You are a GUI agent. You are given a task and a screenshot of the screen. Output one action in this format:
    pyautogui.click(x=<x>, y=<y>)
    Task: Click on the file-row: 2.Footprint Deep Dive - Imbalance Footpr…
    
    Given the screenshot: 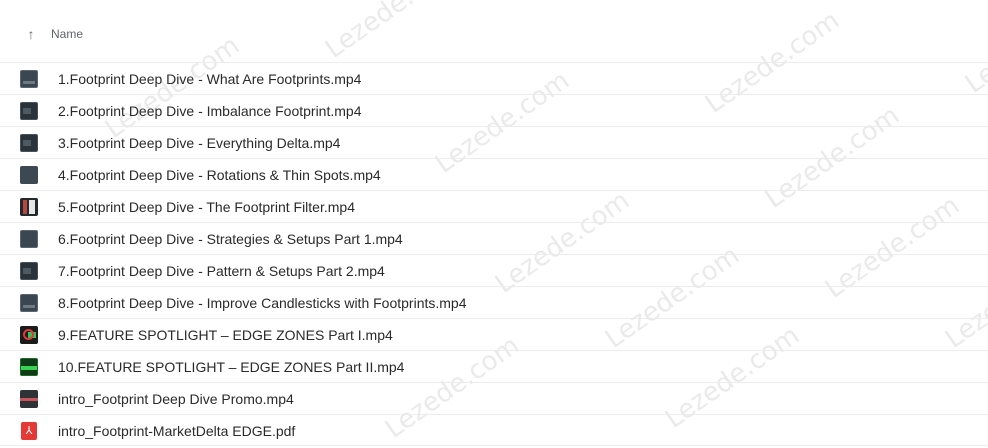 What is the action you would take?
    pyautogui.click(x=494, y=110)
    